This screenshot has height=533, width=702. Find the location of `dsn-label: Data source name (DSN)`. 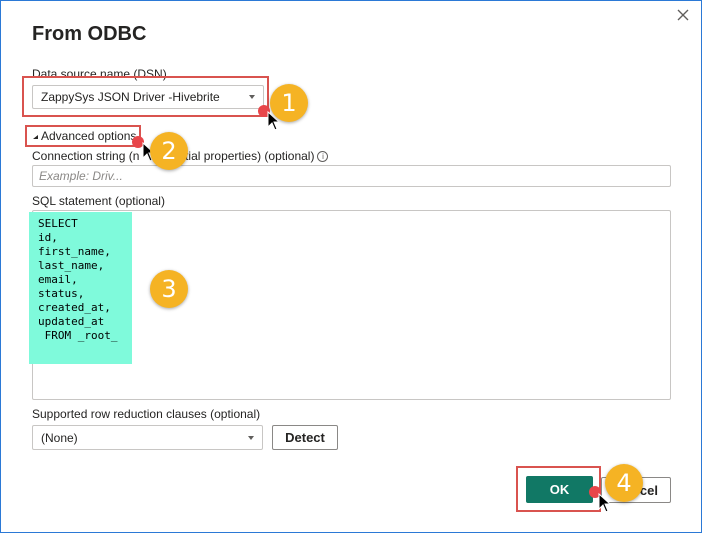

dsn-label: Data source name (DSN) is located at coordinates (99, 74).